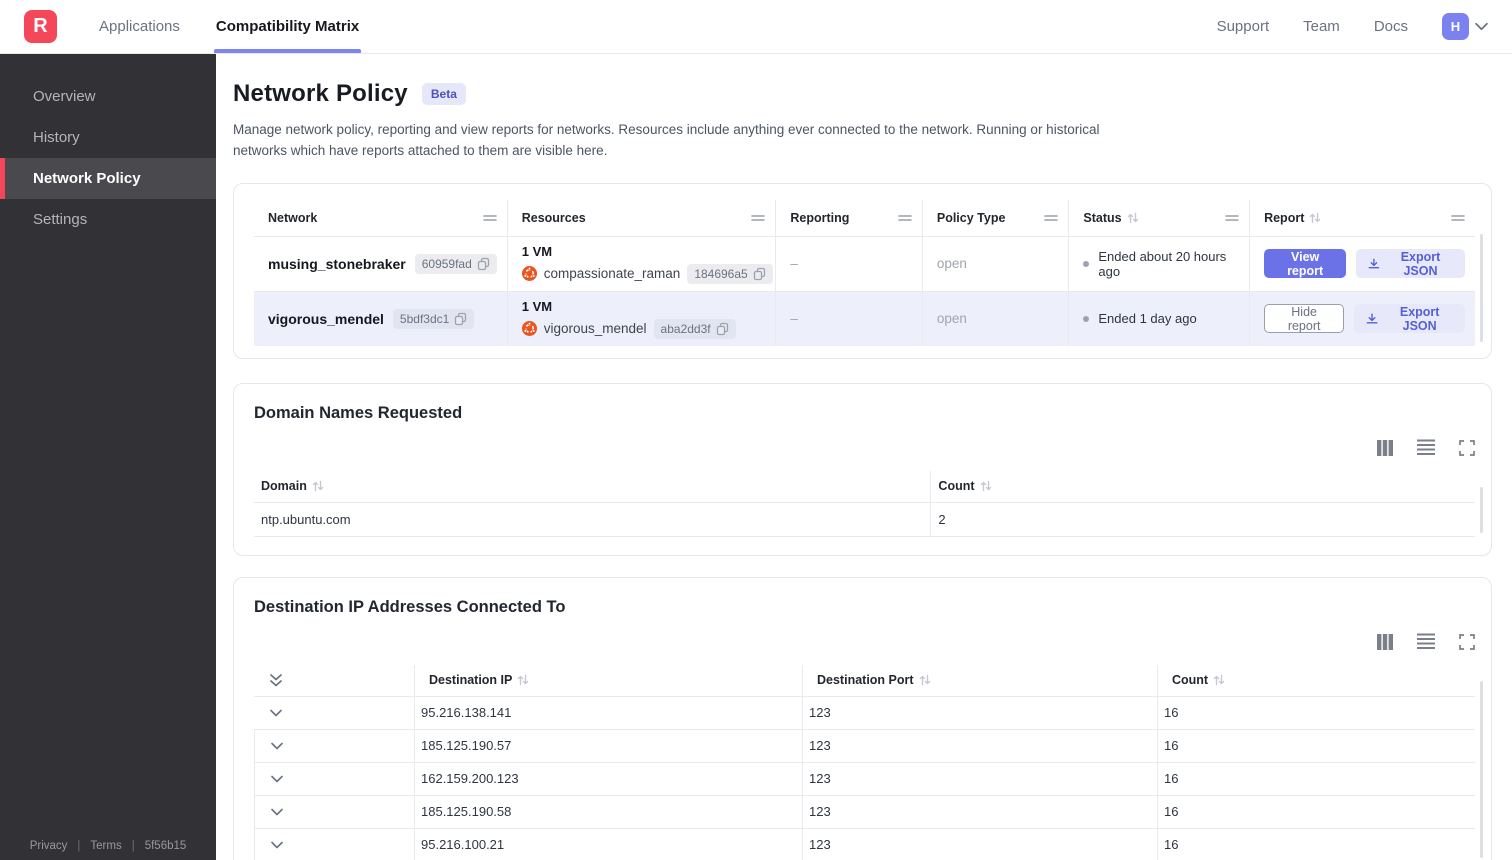 The width and height of the screenshot is (1512, 860). Describe the element at coordinates (608, 680) in the screenshot. I see `col-header-destination-ip: Destination IP` at that location.